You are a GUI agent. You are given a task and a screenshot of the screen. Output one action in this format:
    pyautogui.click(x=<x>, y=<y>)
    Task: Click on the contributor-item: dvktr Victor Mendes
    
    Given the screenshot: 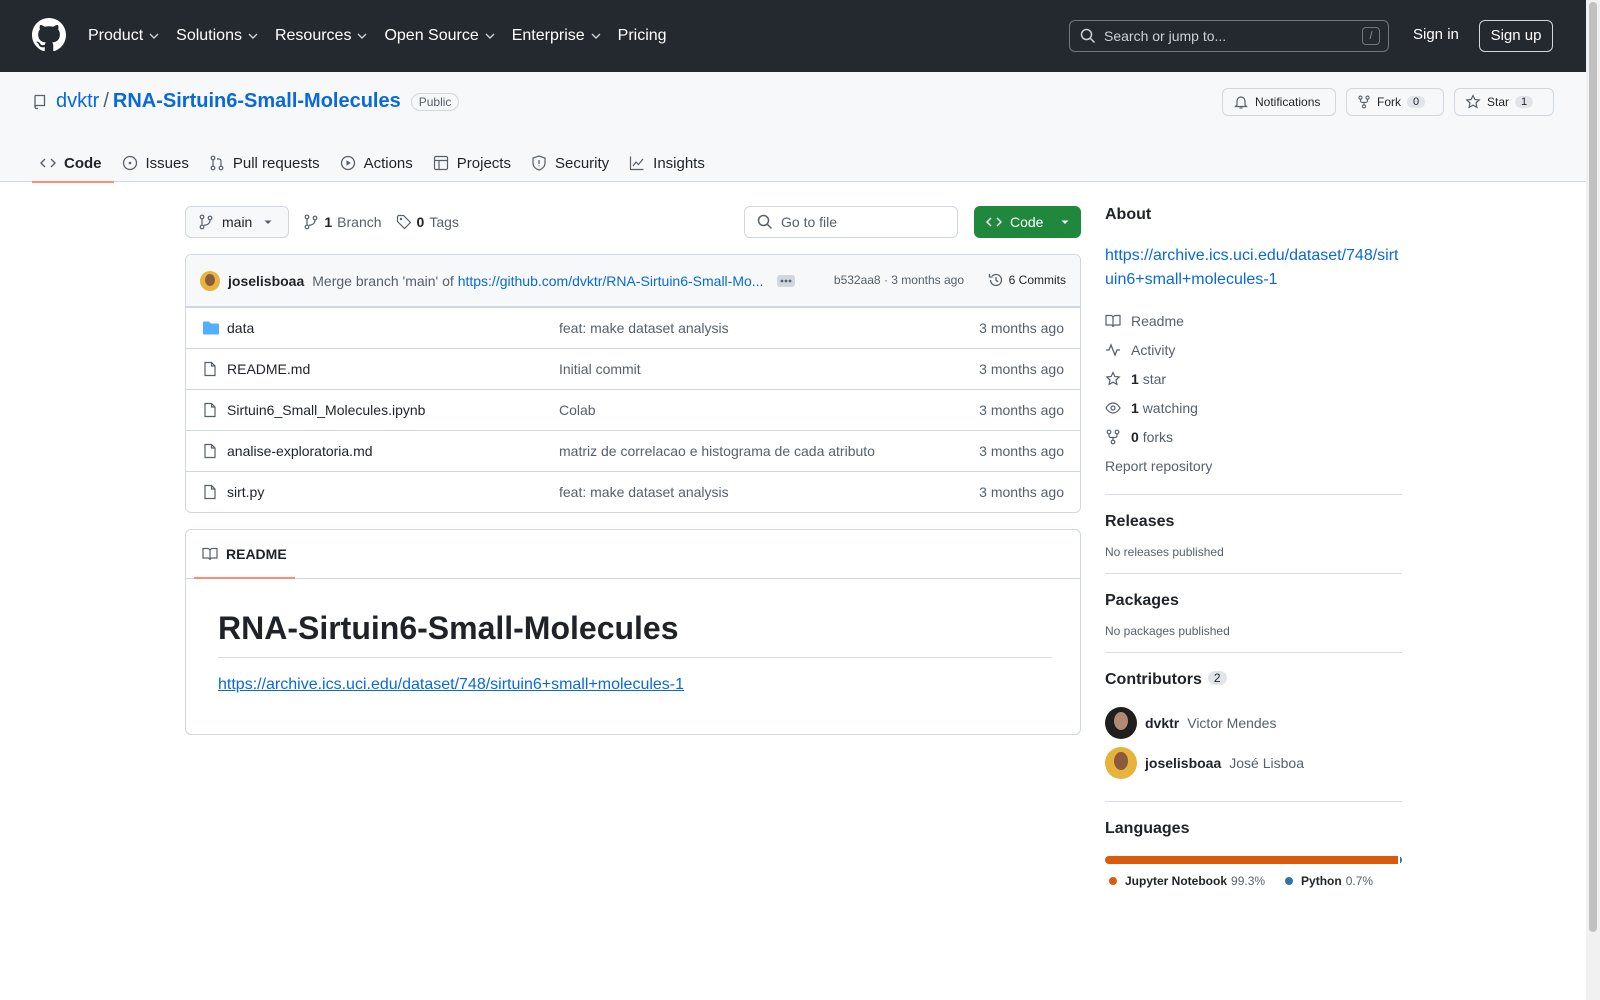 What is the action you would take?
    pyautogui.click(x=1253, y=723)
    